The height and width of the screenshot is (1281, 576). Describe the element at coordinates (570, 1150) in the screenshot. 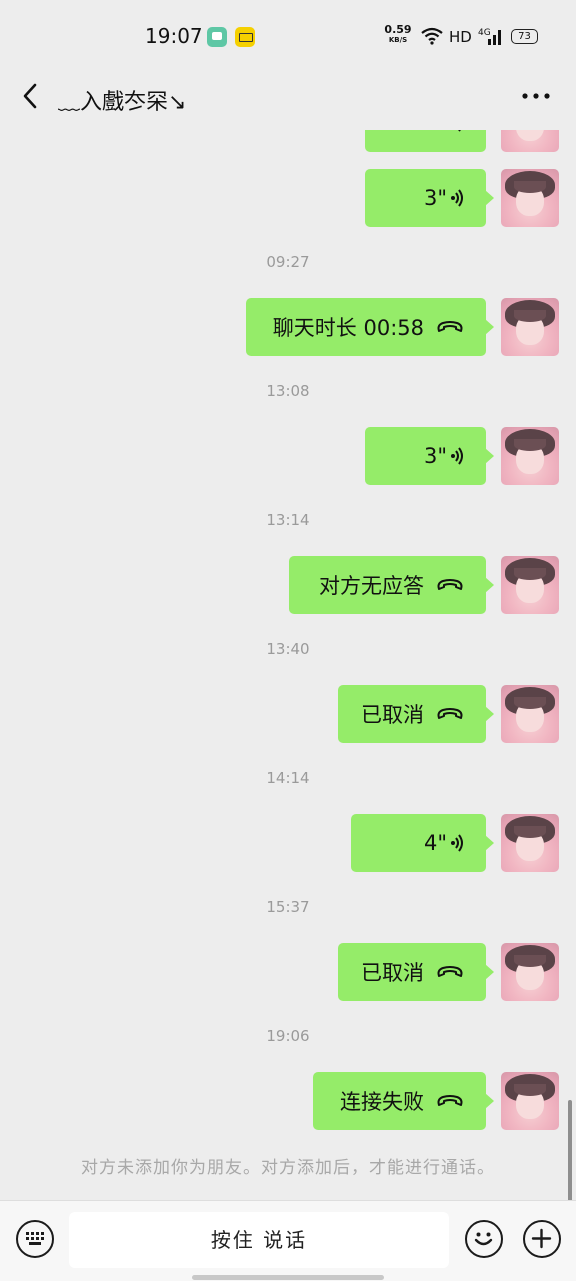

I see `scrollbar` at that location.